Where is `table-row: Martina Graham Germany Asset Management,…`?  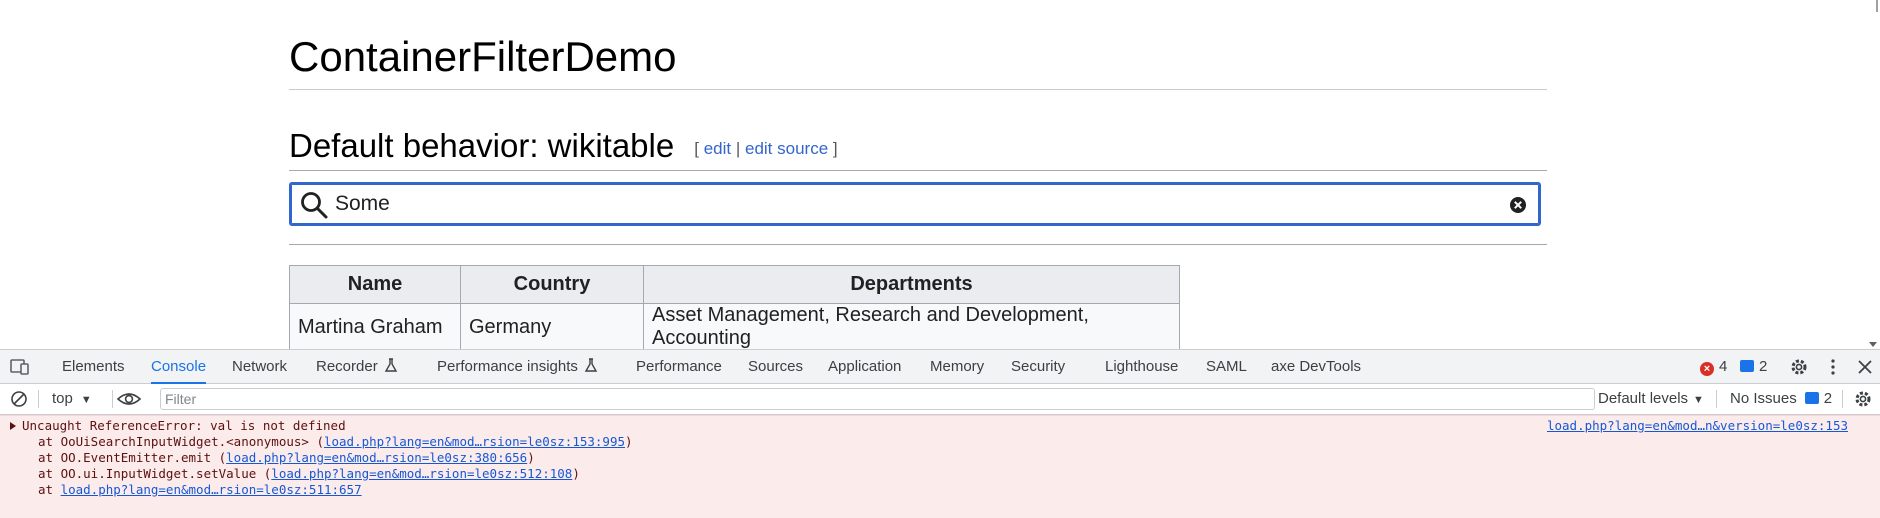
table-row: Martina Graham Germany Asset Management,… is located at coordinates (734, 326).